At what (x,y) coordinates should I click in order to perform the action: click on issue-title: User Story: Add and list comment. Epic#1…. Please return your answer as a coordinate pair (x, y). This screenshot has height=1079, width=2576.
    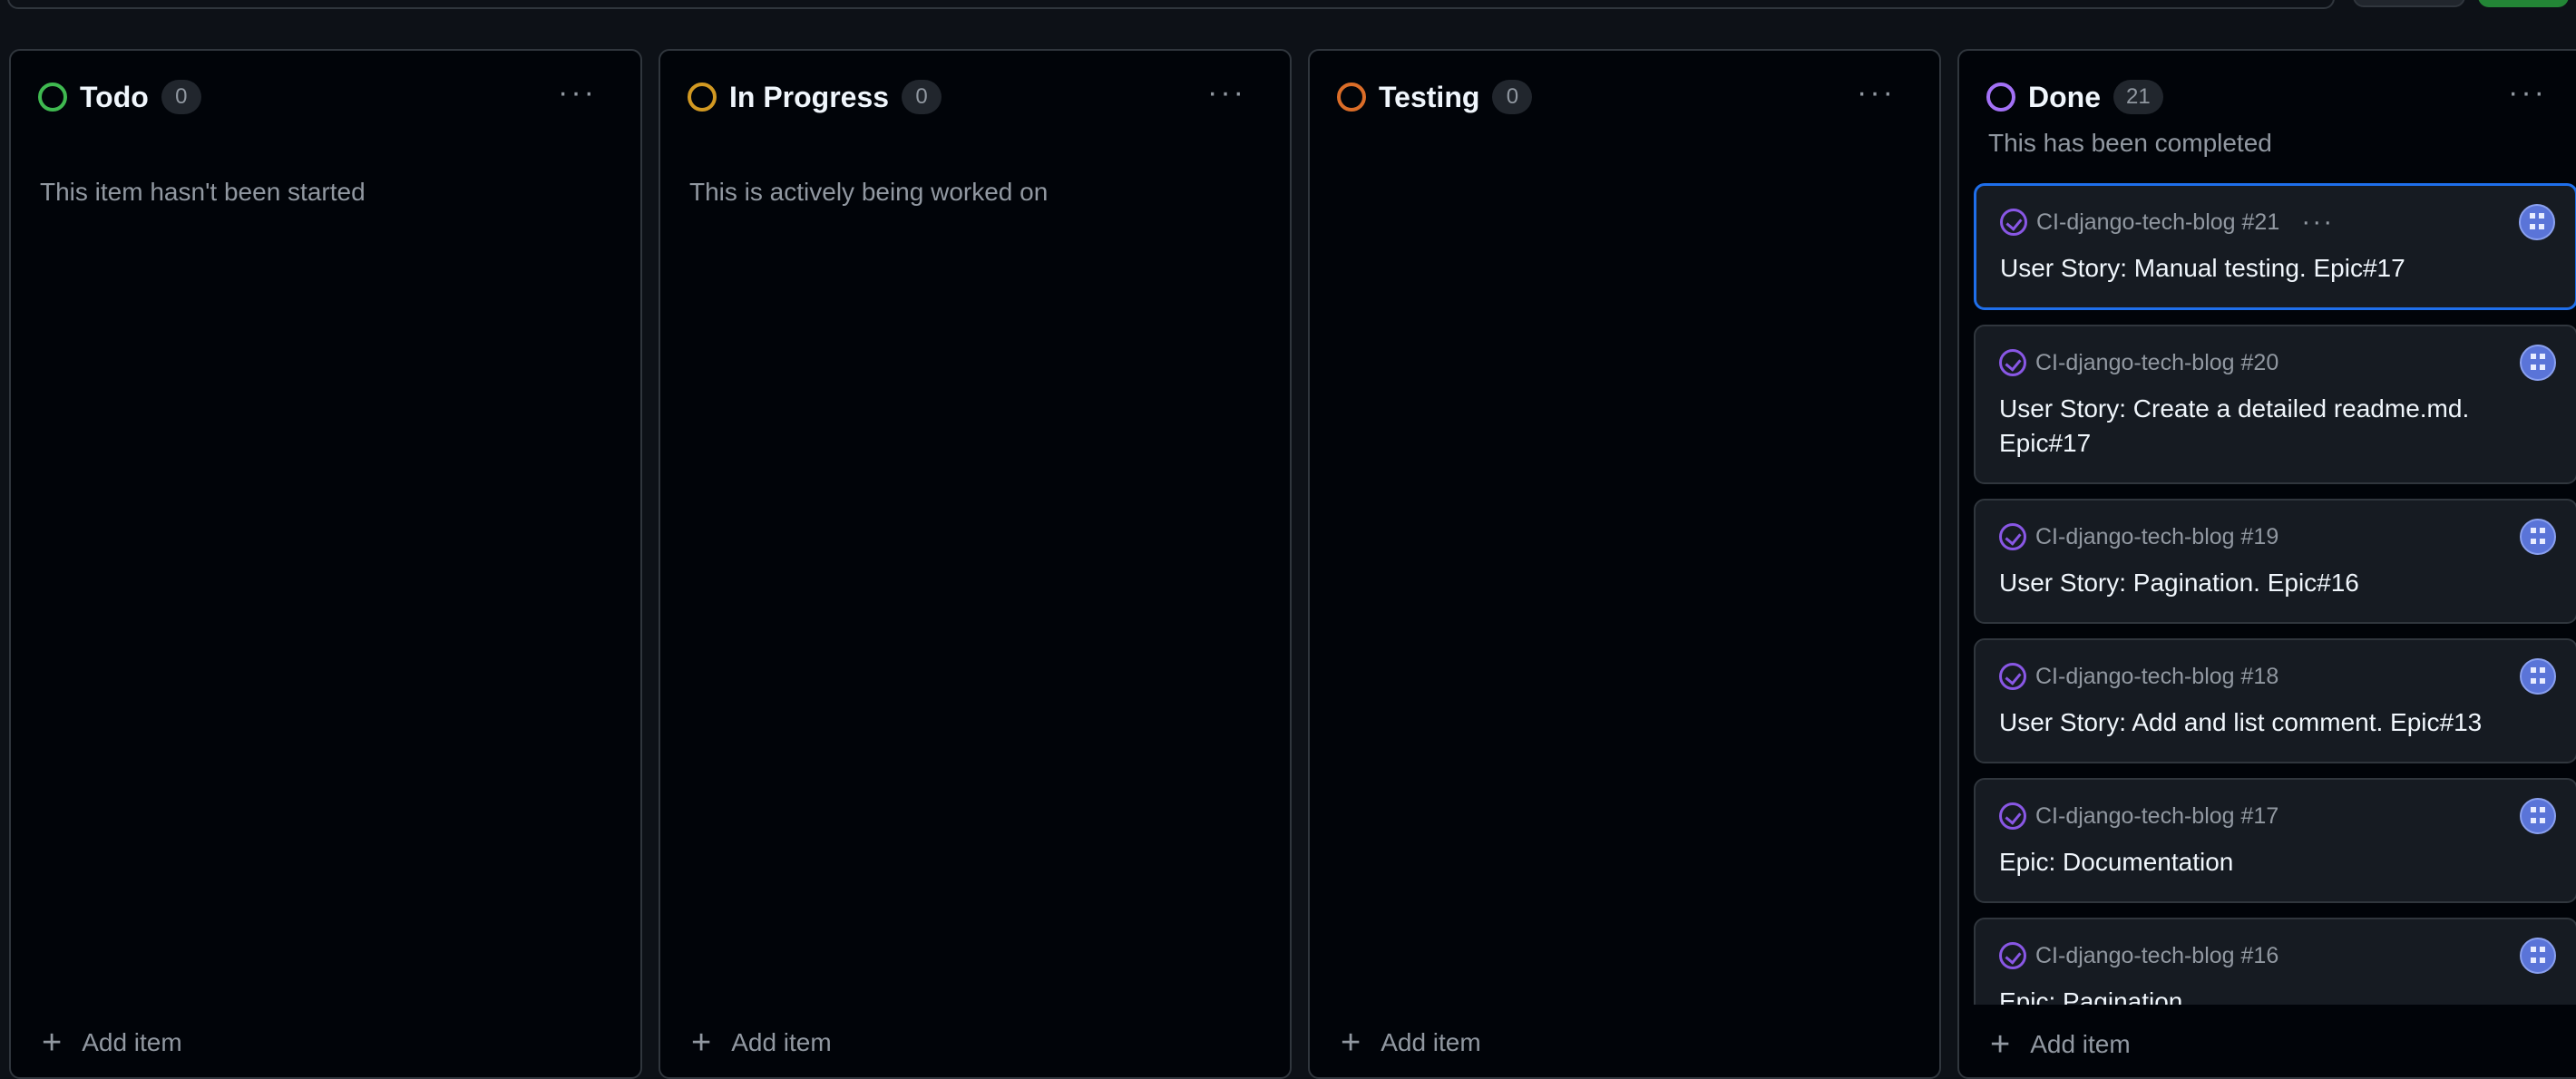
    Looking at the image, I should click on (2275, 722).